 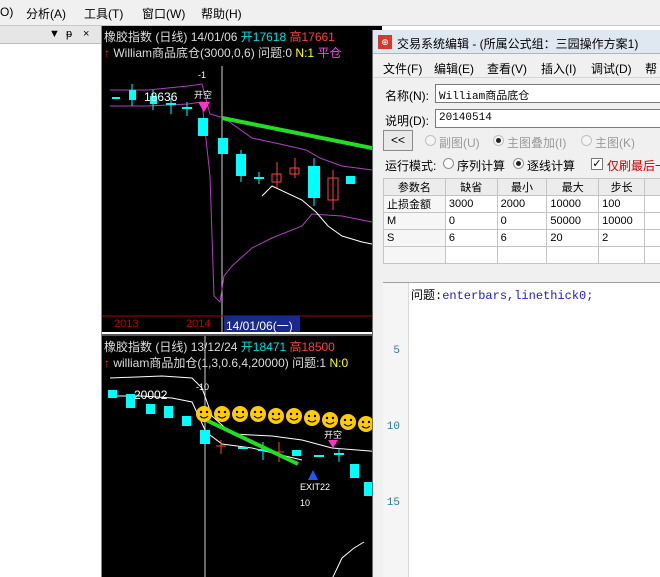 I want to click on chart-top-ping: 平仓, so click(x=329, y=53).